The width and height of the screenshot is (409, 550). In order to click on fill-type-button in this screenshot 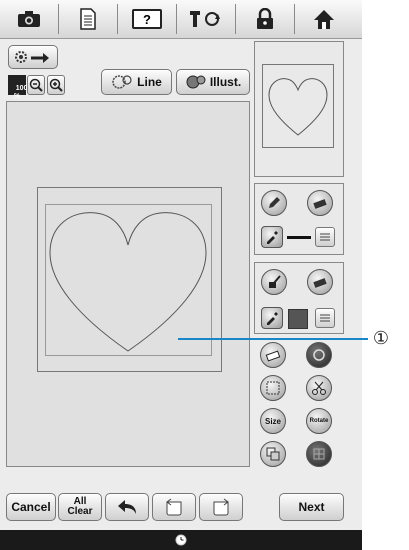, I will do `click(325, 318)`.